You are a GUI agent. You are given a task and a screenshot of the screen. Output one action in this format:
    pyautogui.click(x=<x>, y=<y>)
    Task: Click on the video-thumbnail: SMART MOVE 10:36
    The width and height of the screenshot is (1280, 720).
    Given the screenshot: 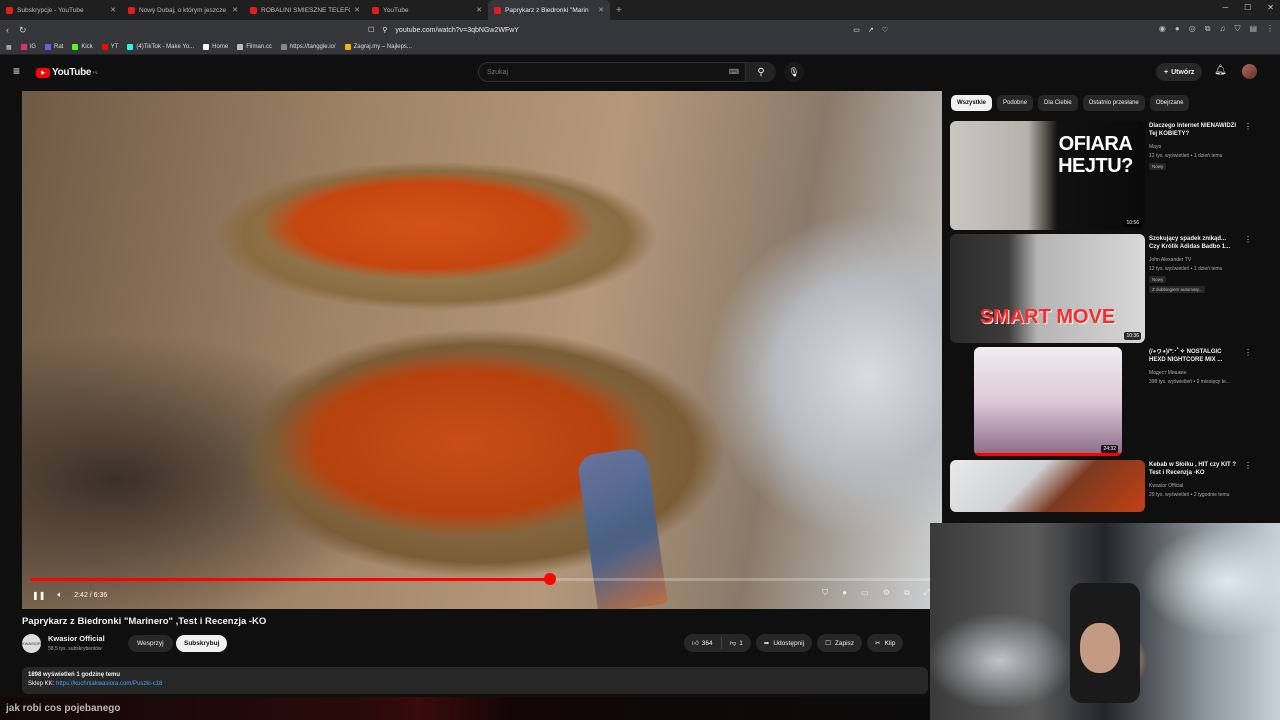 What is the action you would take?
    pyautogui.click(x=1047, y=288)
    